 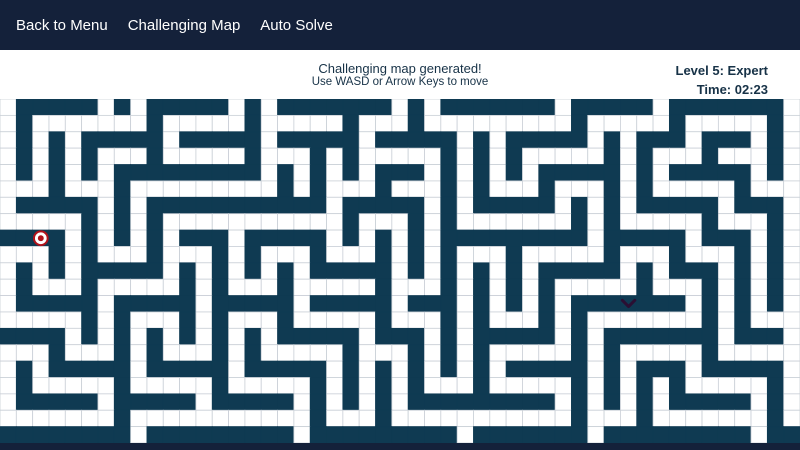 What do you see at coordinates (62, 25) in the screenshot?
I see `back-to-menu-button: Back to Menu` at bounding box center [62, 25].